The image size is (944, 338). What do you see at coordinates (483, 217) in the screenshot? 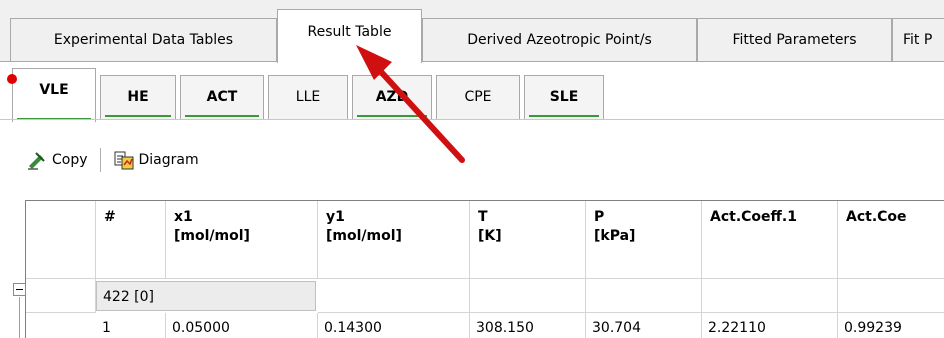
I see `header-line1: T` at bounding box center [483, 217].